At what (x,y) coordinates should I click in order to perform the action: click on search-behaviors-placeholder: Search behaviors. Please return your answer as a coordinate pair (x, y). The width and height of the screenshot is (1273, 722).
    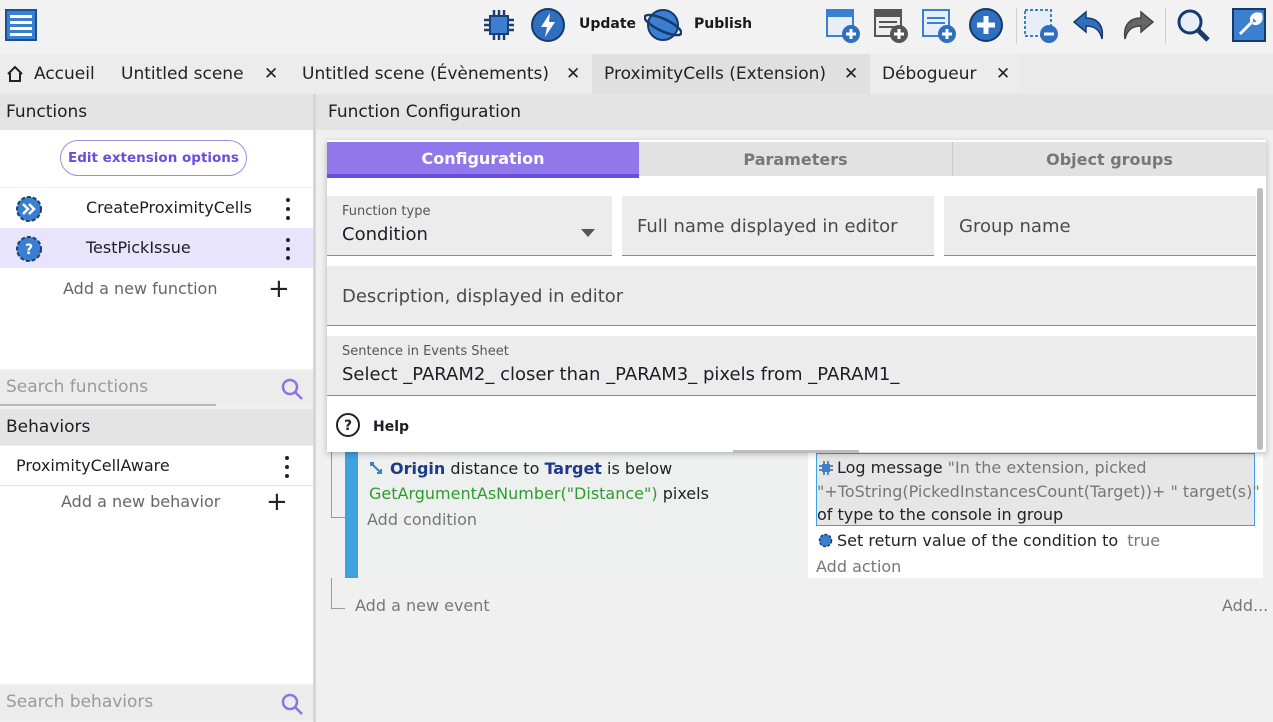
    Looking at the image, I should click on (80, 702).